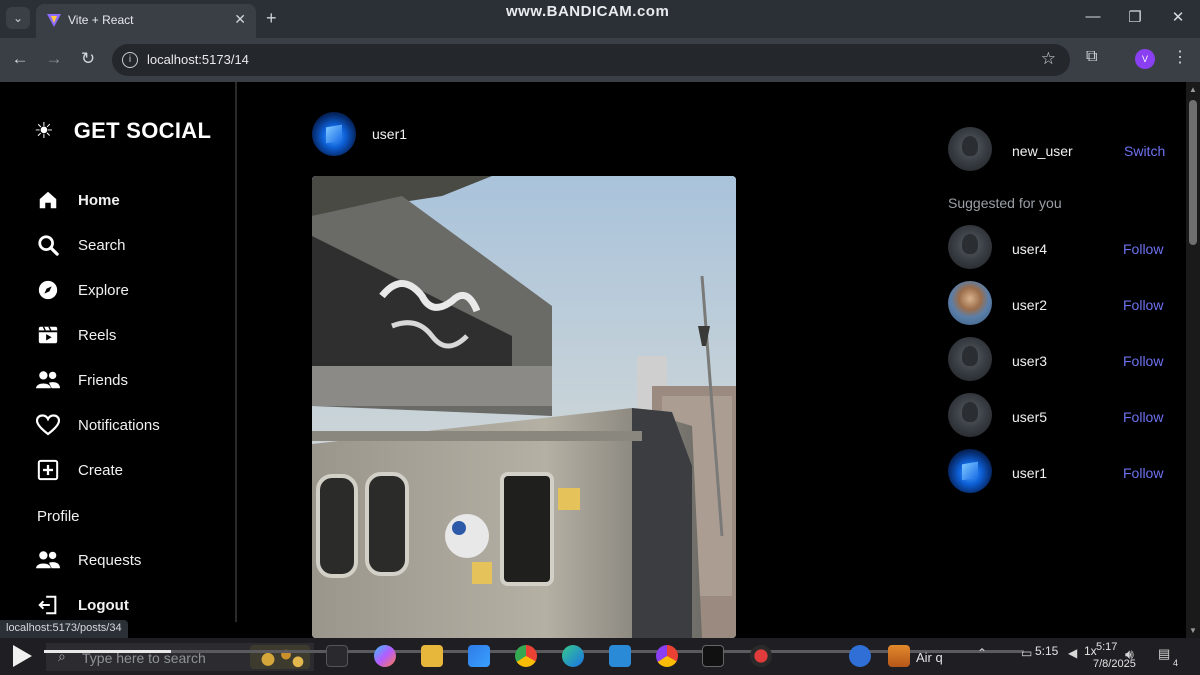 The image size is (1200, 675). Describe the element at coordinates (54, 59) in the screenshot. I see `forward-arrow-icon: →` at that location.